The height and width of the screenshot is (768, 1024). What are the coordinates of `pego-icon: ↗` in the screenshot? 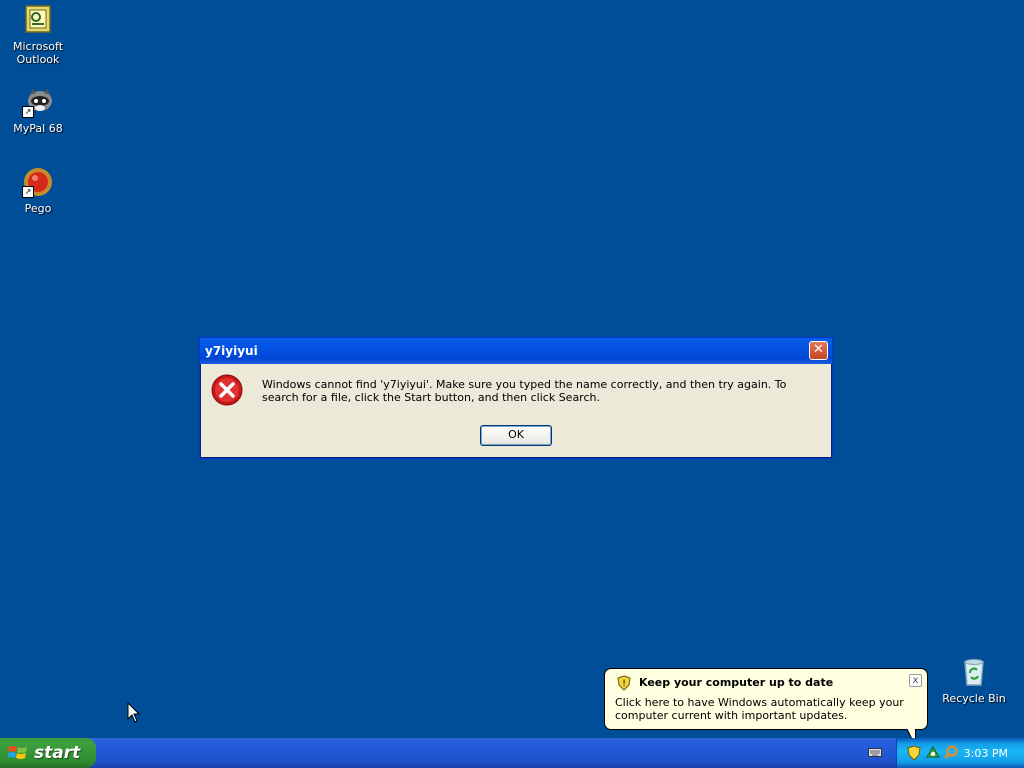 It's located at (38, 182).